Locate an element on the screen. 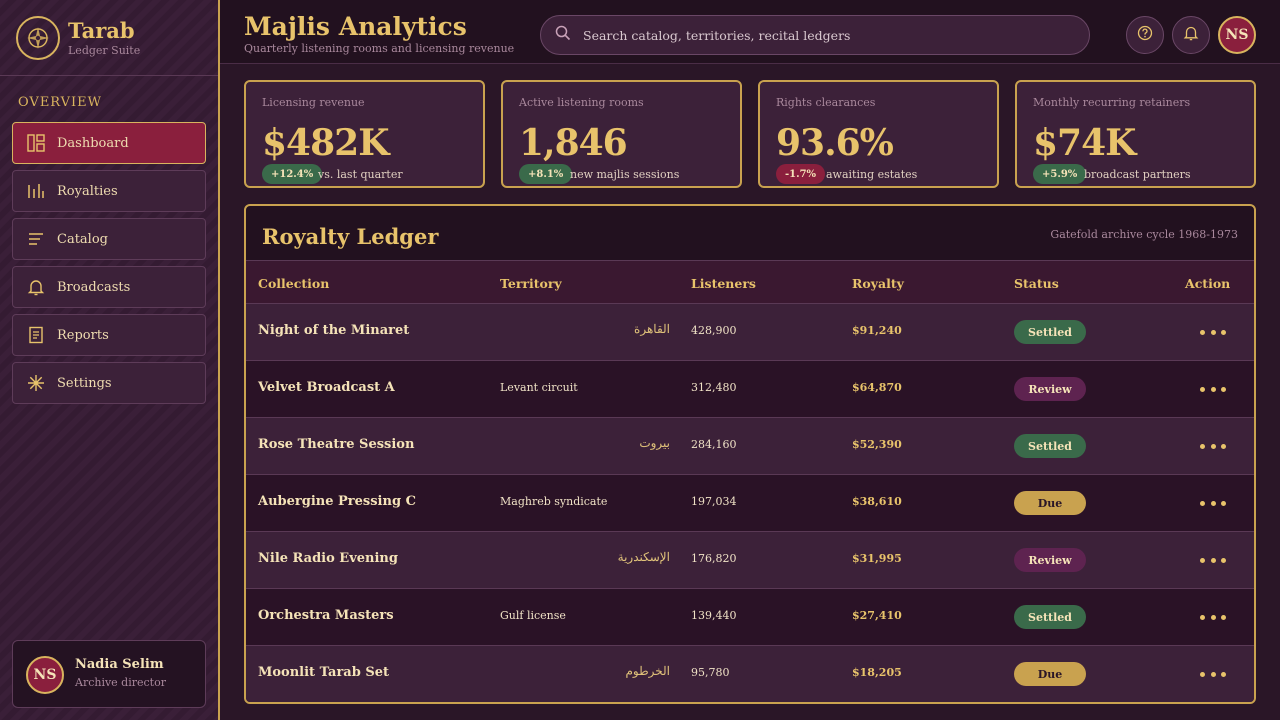  dashboard-icon is located at coordinates (36, 143).